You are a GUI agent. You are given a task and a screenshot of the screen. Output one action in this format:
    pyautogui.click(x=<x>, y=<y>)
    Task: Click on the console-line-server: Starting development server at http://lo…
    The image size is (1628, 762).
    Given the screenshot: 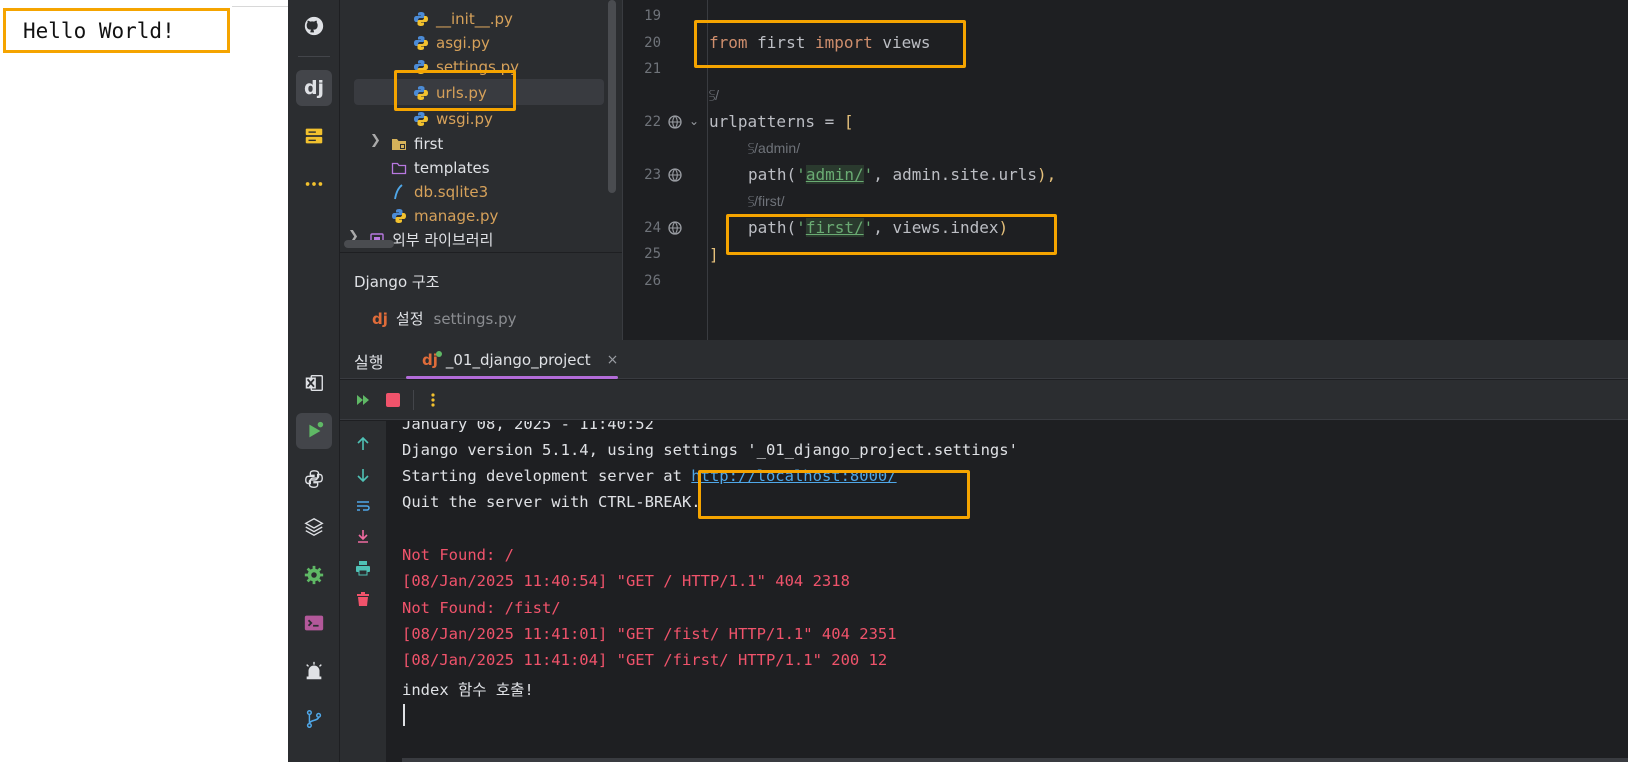 What is the action you would take?
    pyautogui.click(x=649, y=476)
    